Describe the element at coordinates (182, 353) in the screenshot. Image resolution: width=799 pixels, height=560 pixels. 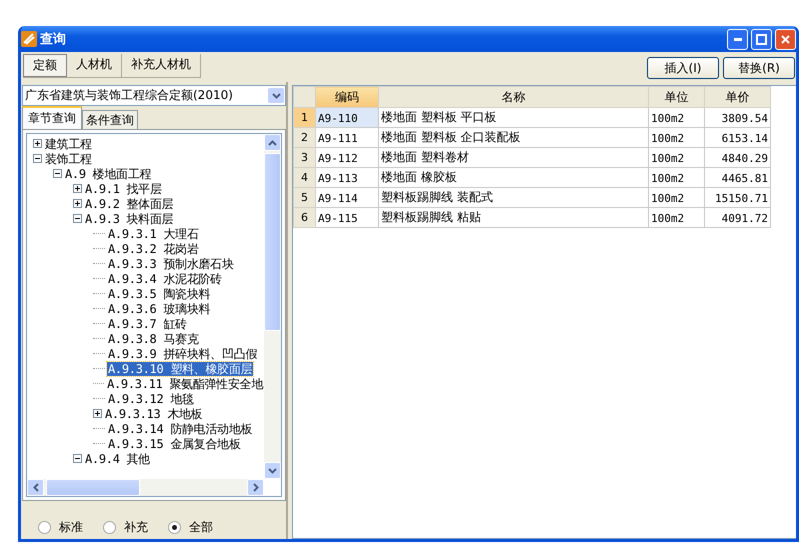
I see `tree-item: A.9.3.9 拼碎块料、凹凸假` at that location.